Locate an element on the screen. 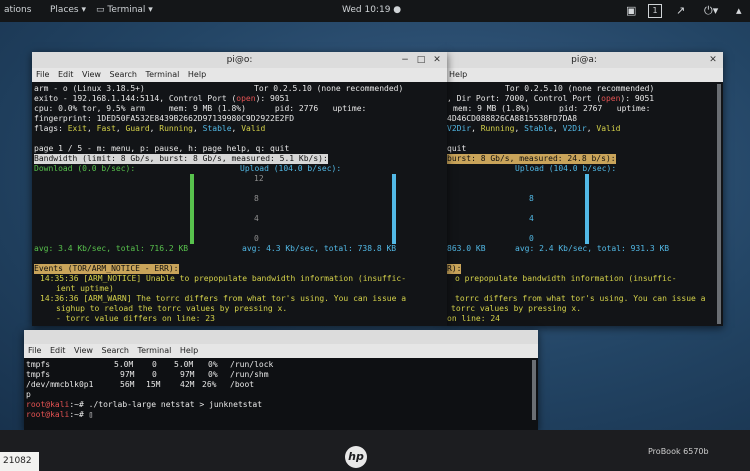  terminal-app-menu: ▭ Terminal ▾ is located at coordinates (124, 10).